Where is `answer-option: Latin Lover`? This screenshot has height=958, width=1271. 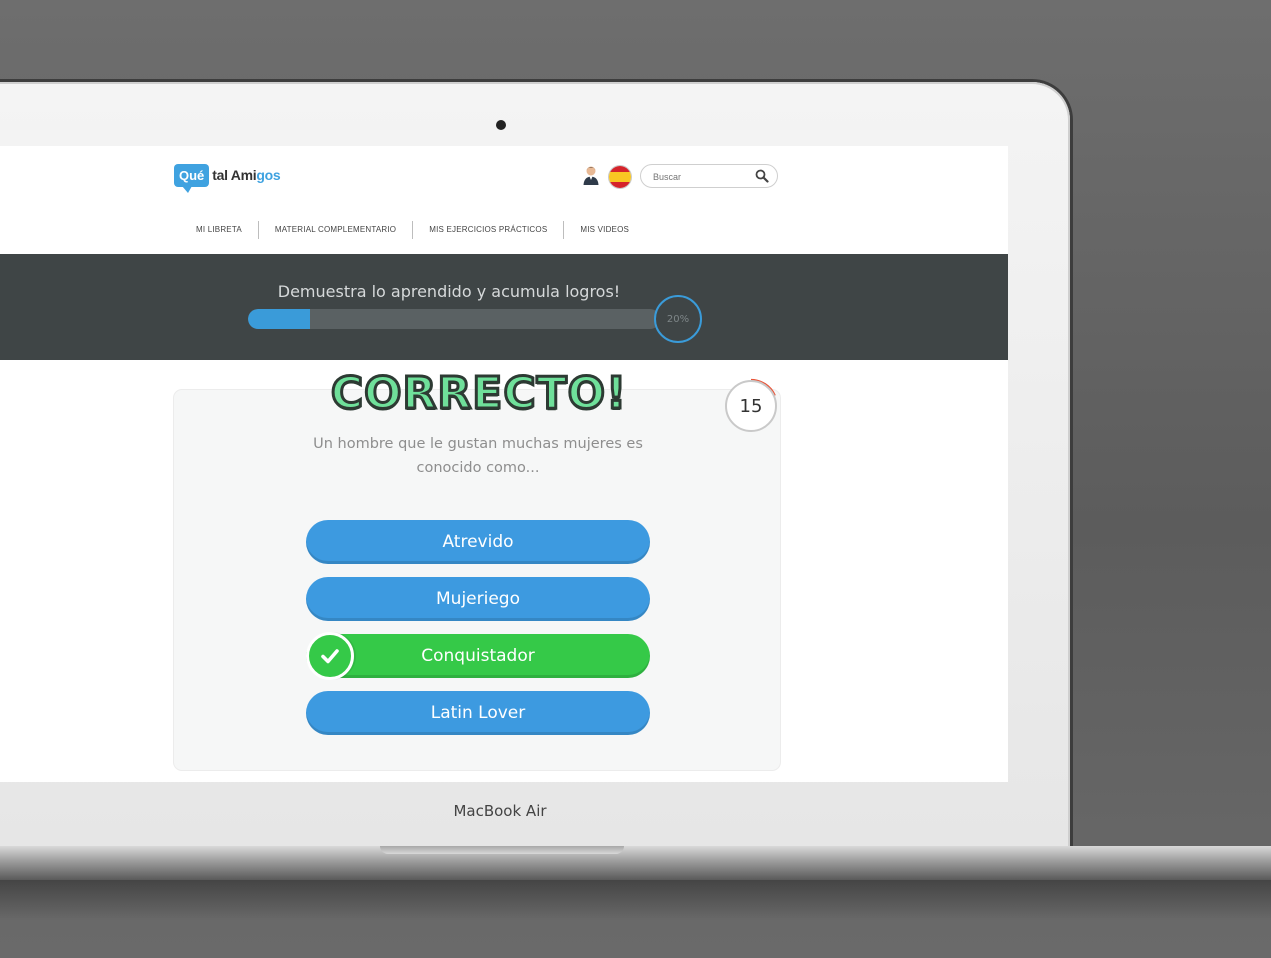 answer-option: Latin Lover is located at coordinates (478, 713).